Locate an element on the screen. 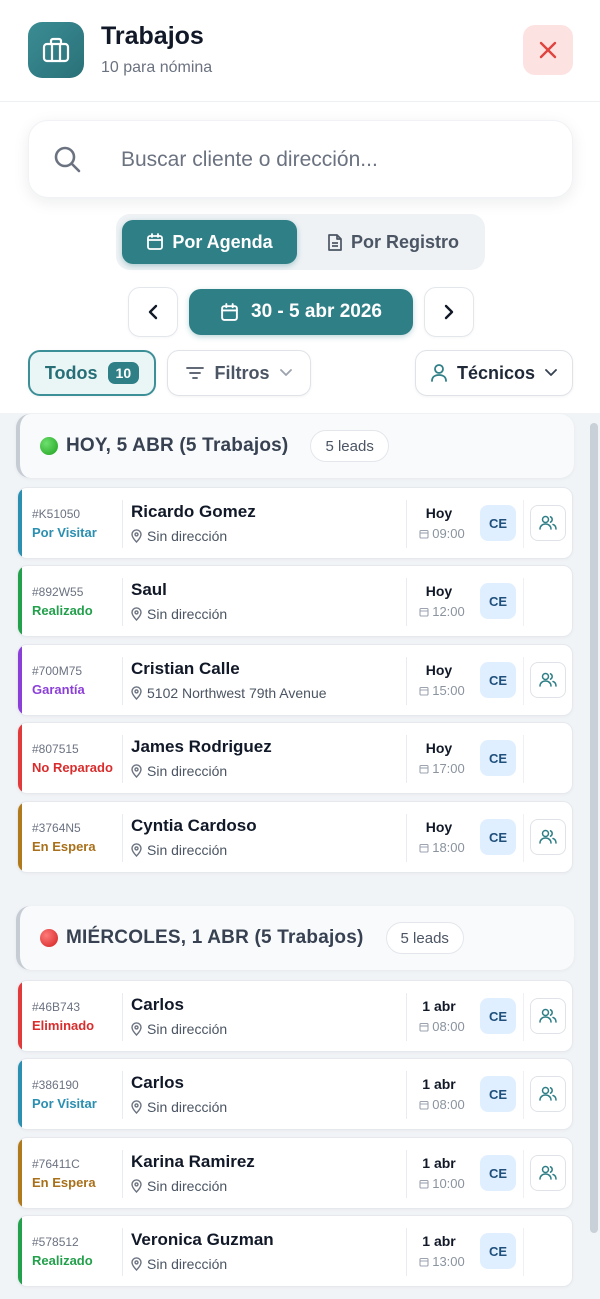 The height and width of the screenshot is (1299, 600). chevron-right-icon is located at coordinates (449, 312).